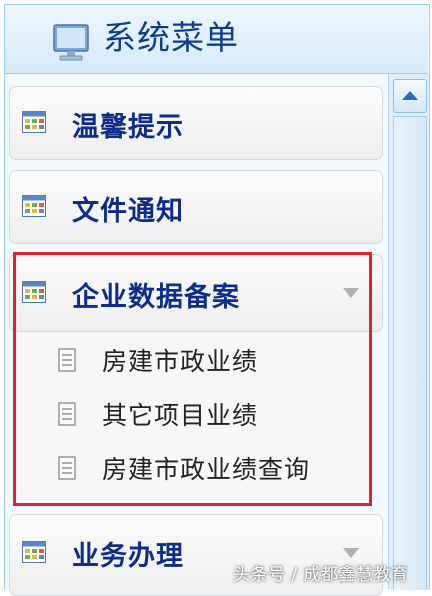  I want to click on arrow-up-icon, so click(410, 95).